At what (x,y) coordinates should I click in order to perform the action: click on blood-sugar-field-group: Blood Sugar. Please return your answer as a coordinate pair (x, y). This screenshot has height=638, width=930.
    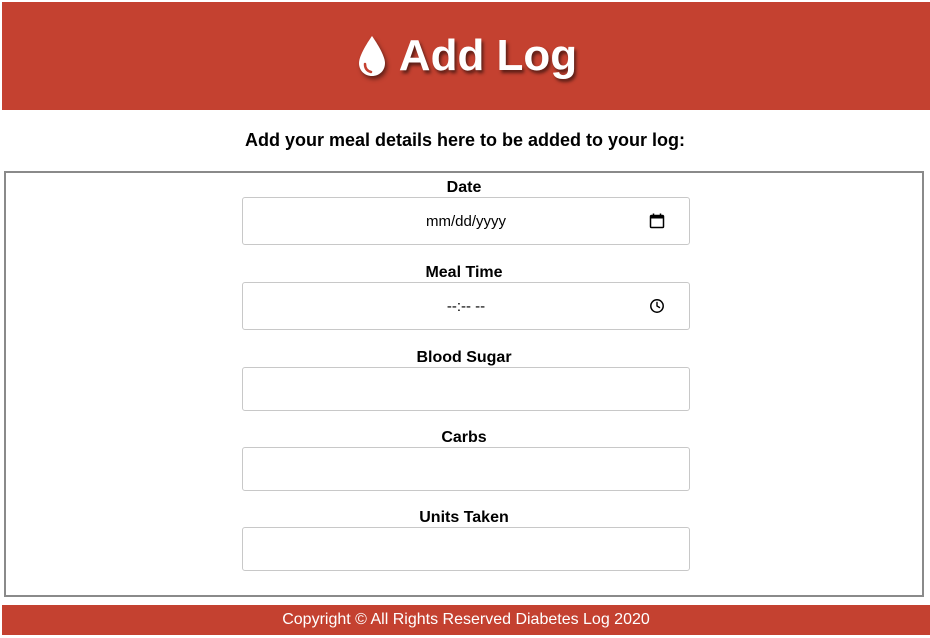
    Looking at the image, I should click on (464, 358).